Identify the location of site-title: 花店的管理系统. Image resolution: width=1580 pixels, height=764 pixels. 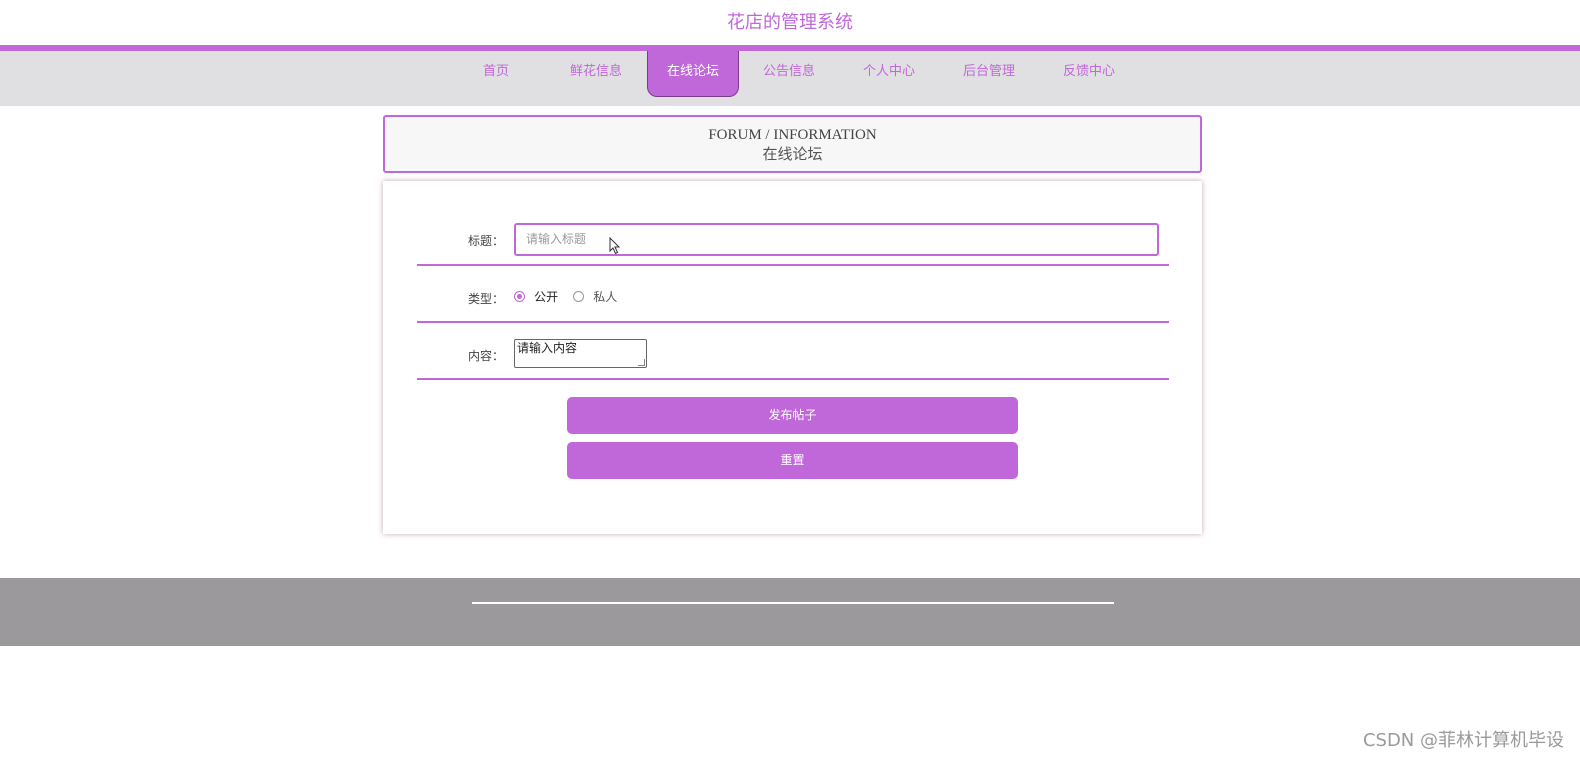
(790, 22).